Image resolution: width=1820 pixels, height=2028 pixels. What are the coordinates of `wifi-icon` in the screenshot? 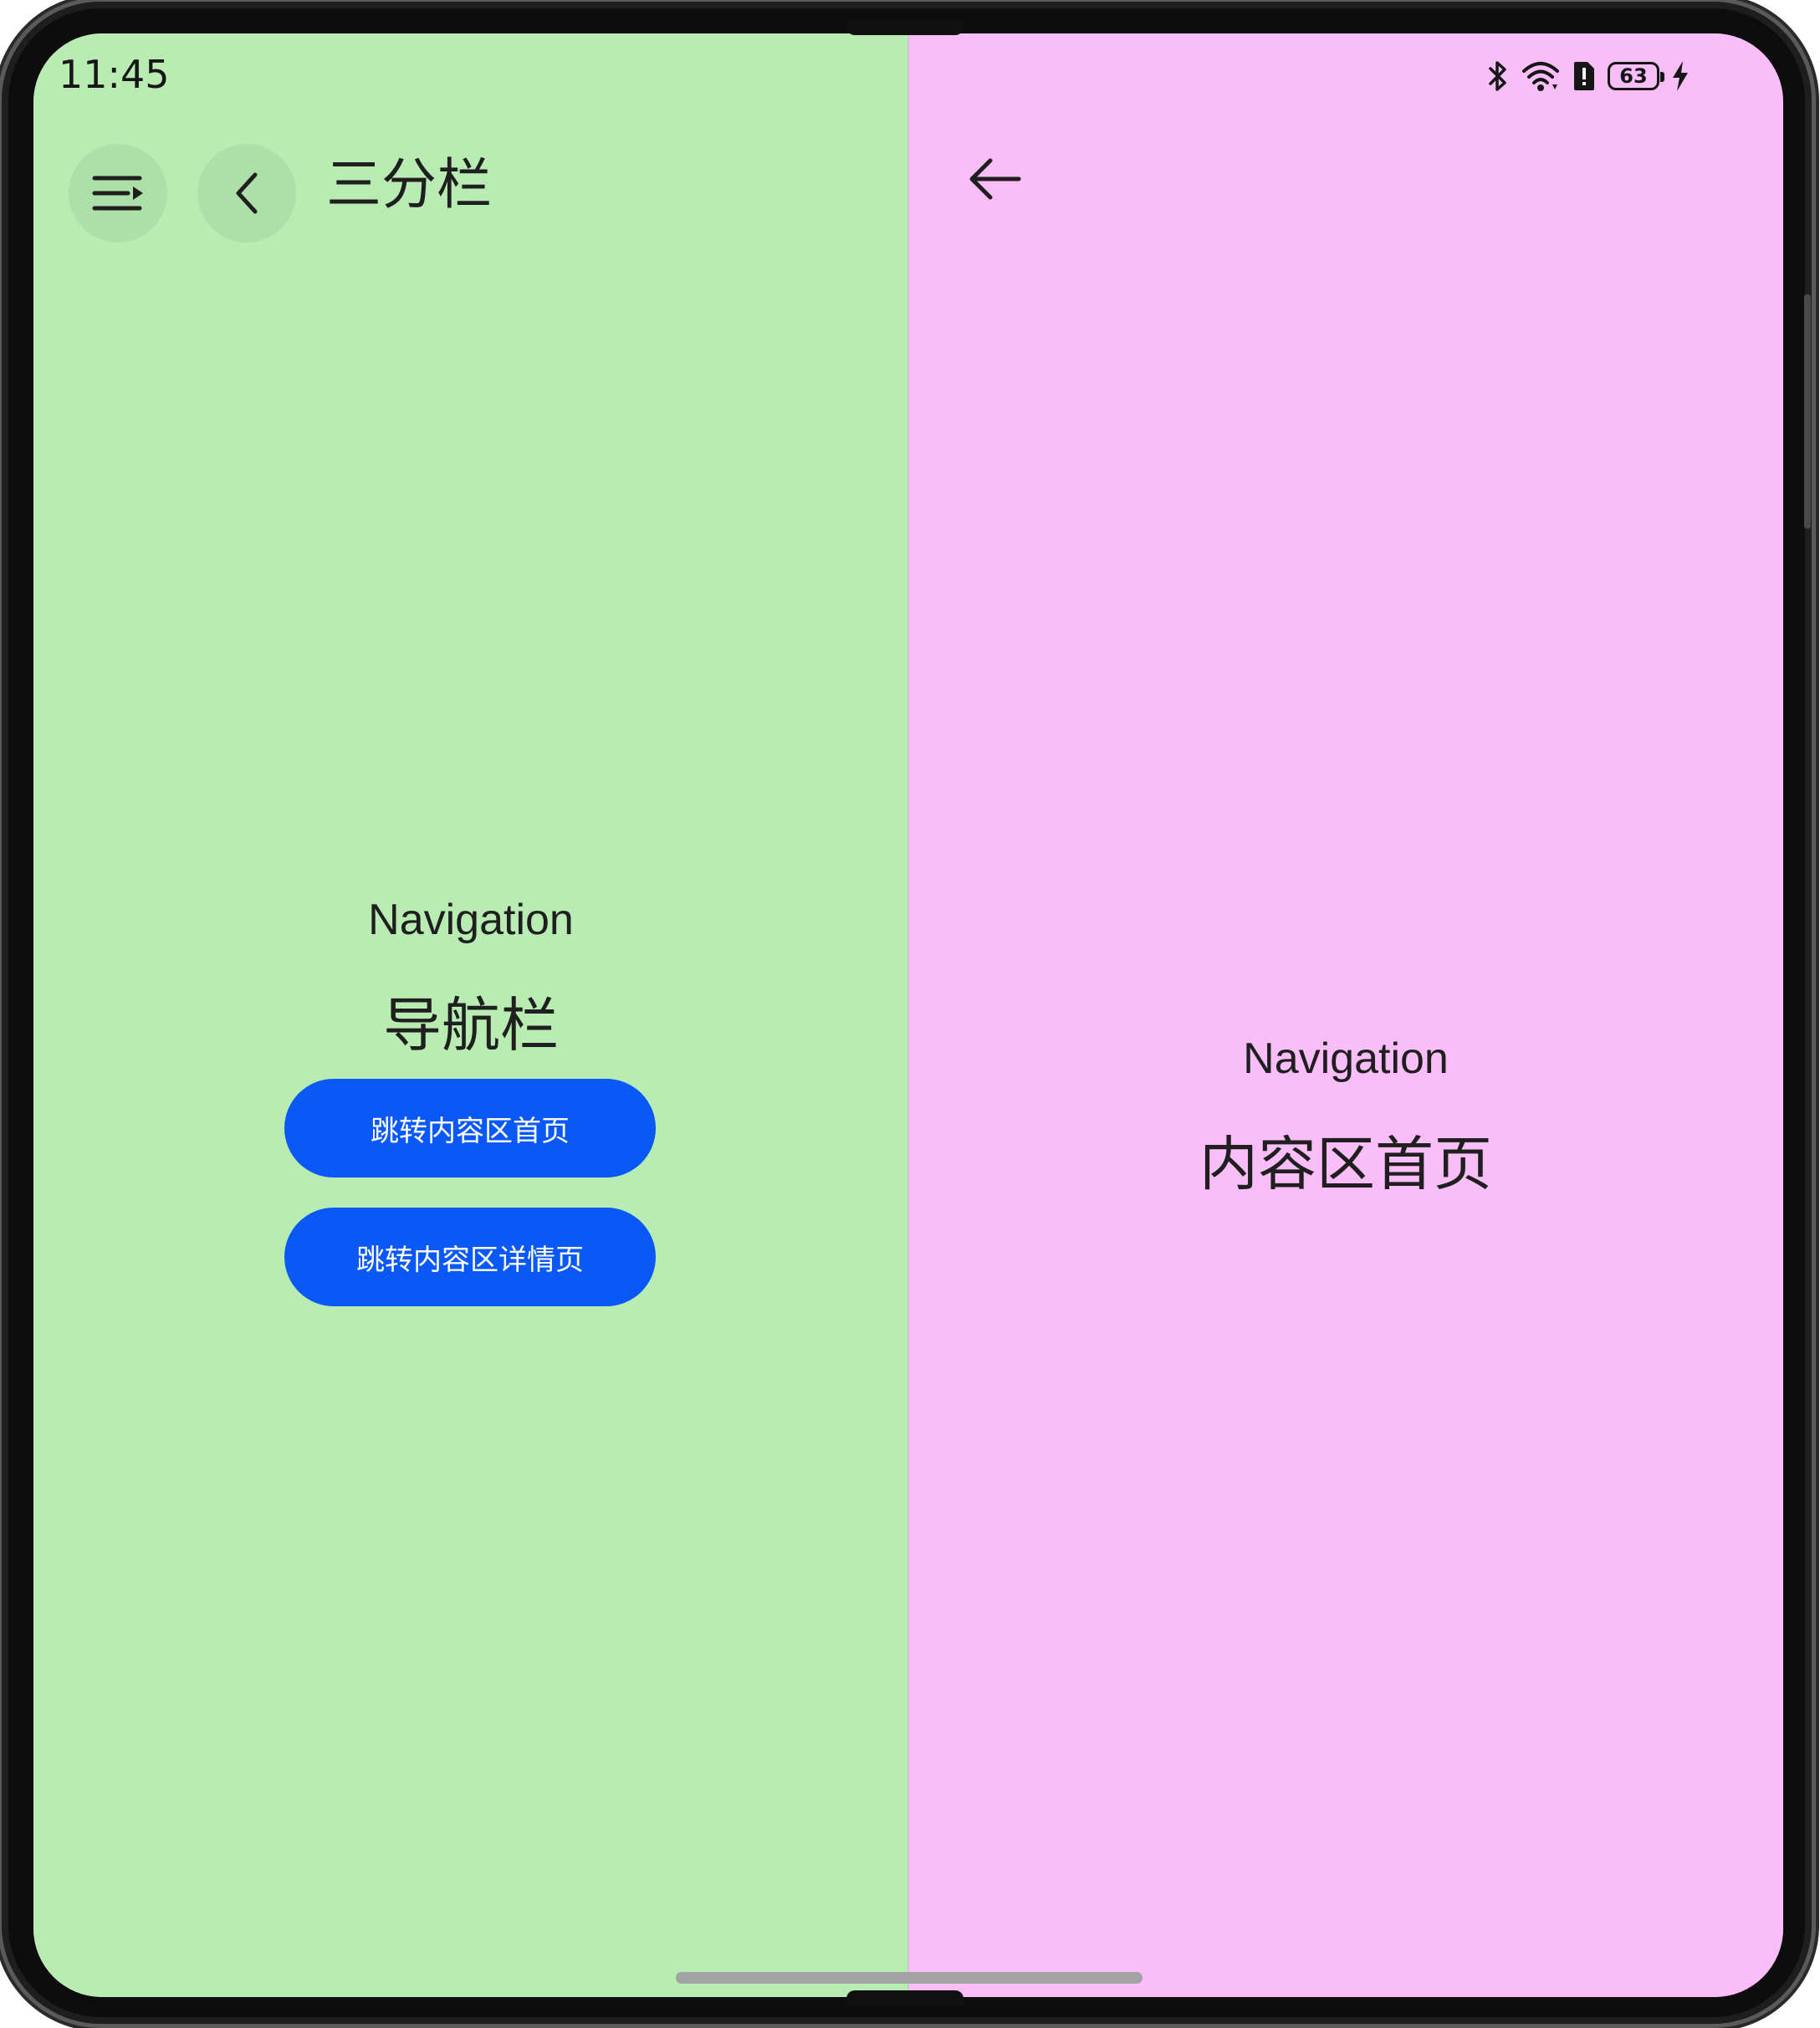 It's located at (1540, 76).